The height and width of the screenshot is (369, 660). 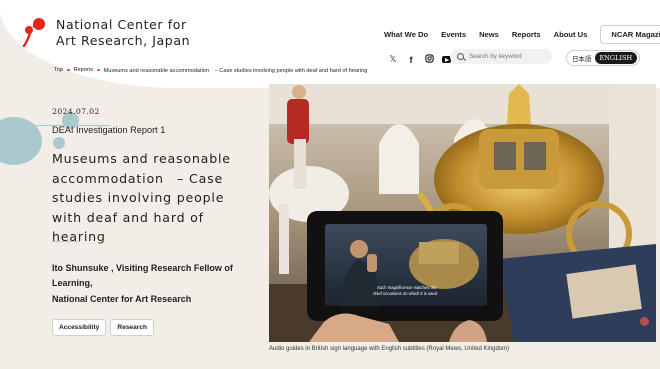 What do you see at coordinates (411, 60) in the screenshot?
I see `facebook-icon: f` at bounding box center [411, 60].